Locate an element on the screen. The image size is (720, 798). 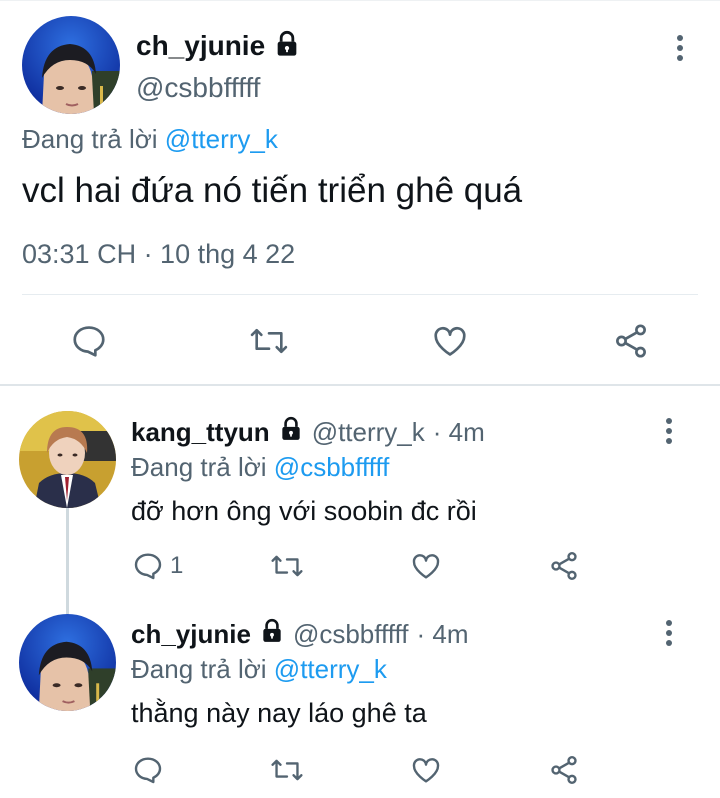
reply-button: 1 is located at coordinates (157, 566).